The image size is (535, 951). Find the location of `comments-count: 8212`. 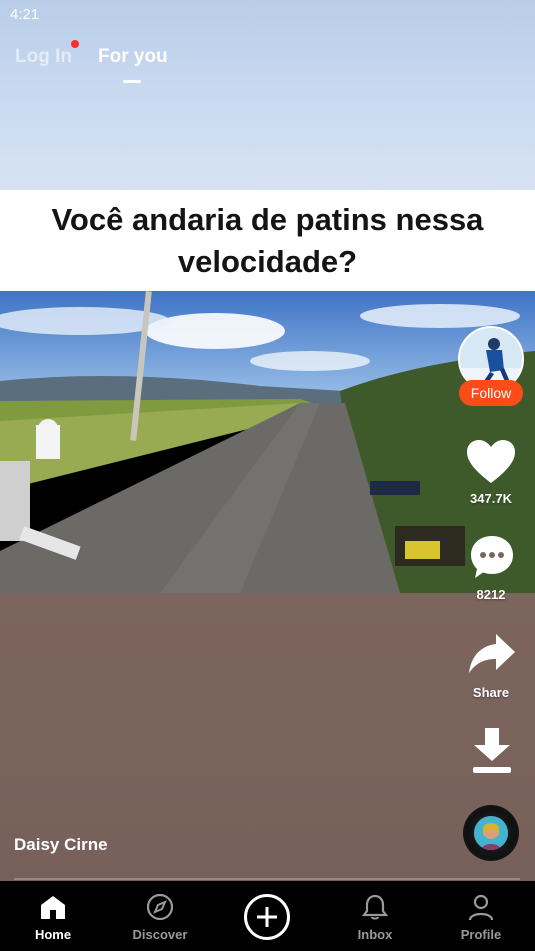

comments-count: 8212 is located at coordinates (491, 594).